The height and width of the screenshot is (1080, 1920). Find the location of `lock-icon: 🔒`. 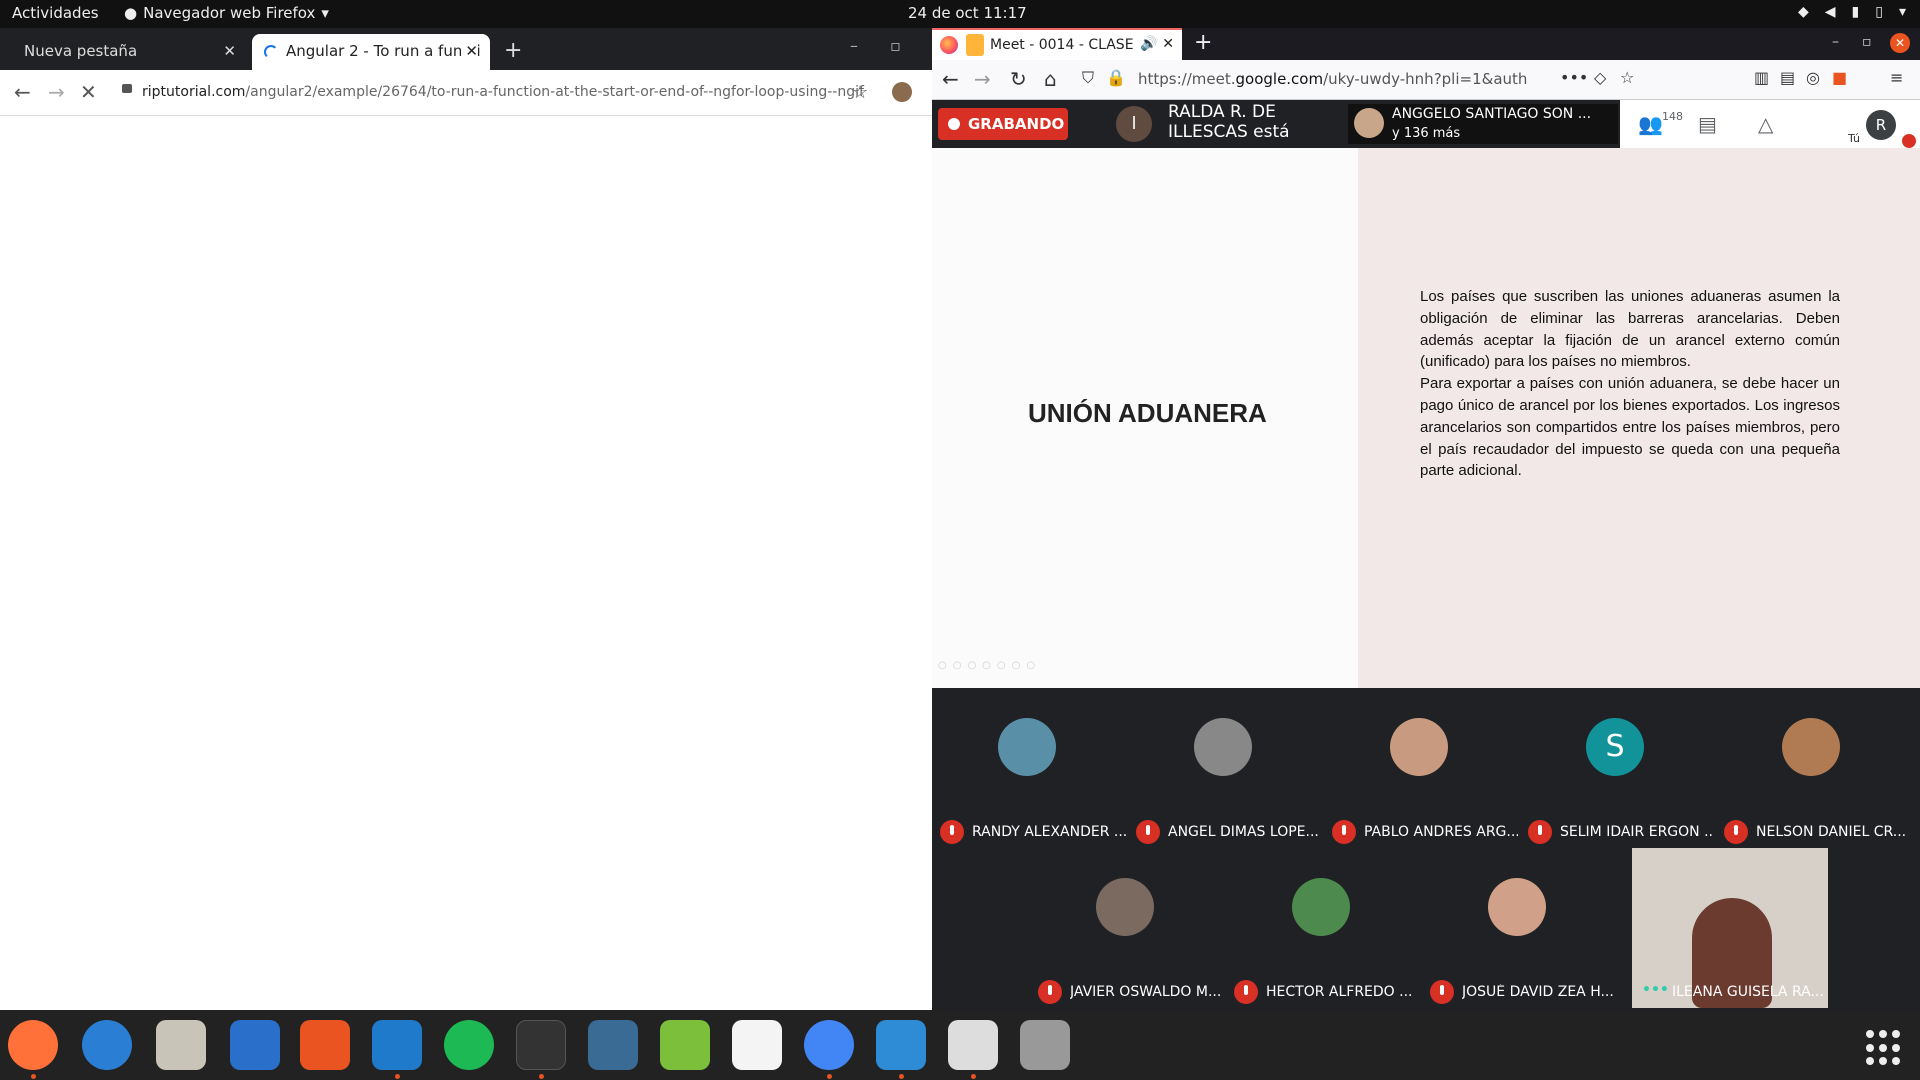

lock-icon: 🔒 is located at coordinates (1116, 77).